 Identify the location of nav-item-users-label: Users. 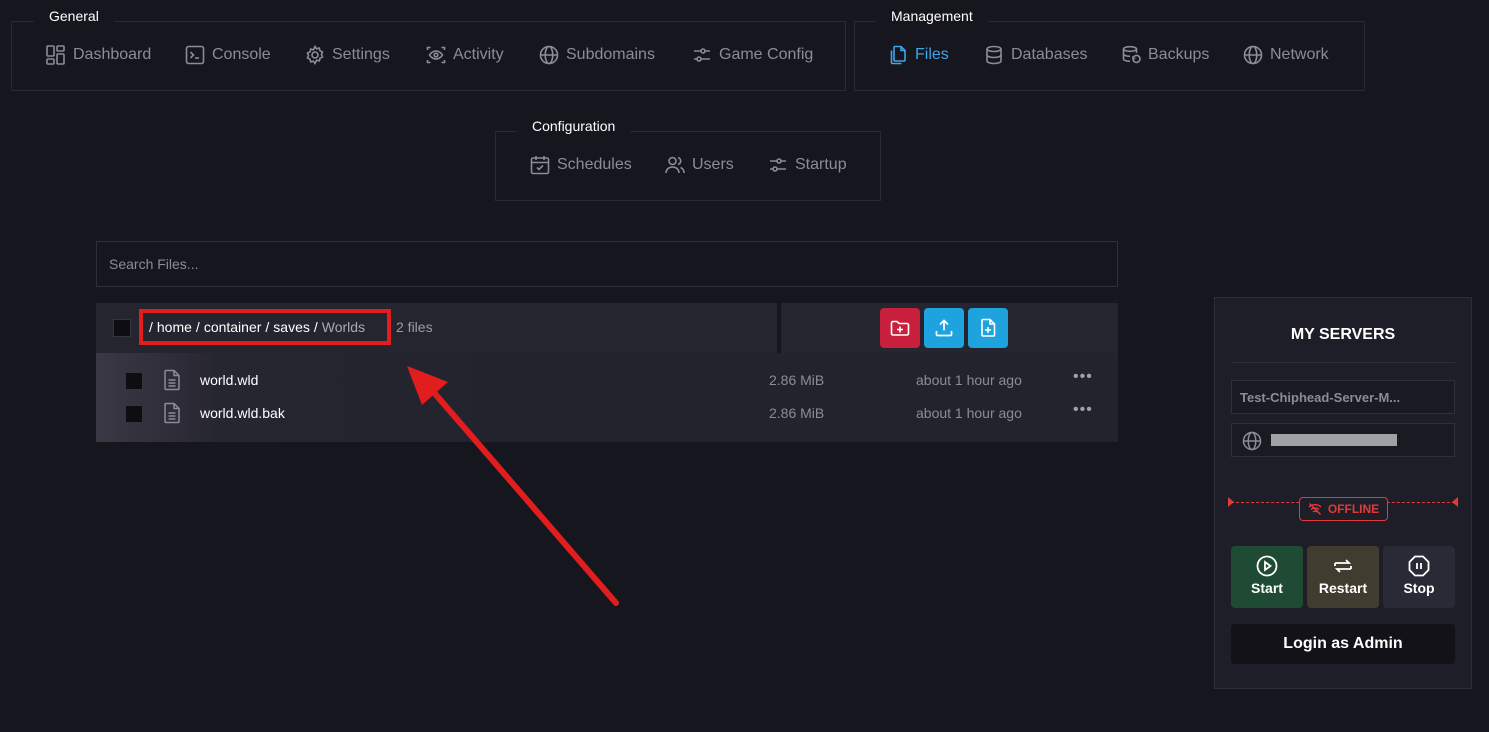
(713, 164).